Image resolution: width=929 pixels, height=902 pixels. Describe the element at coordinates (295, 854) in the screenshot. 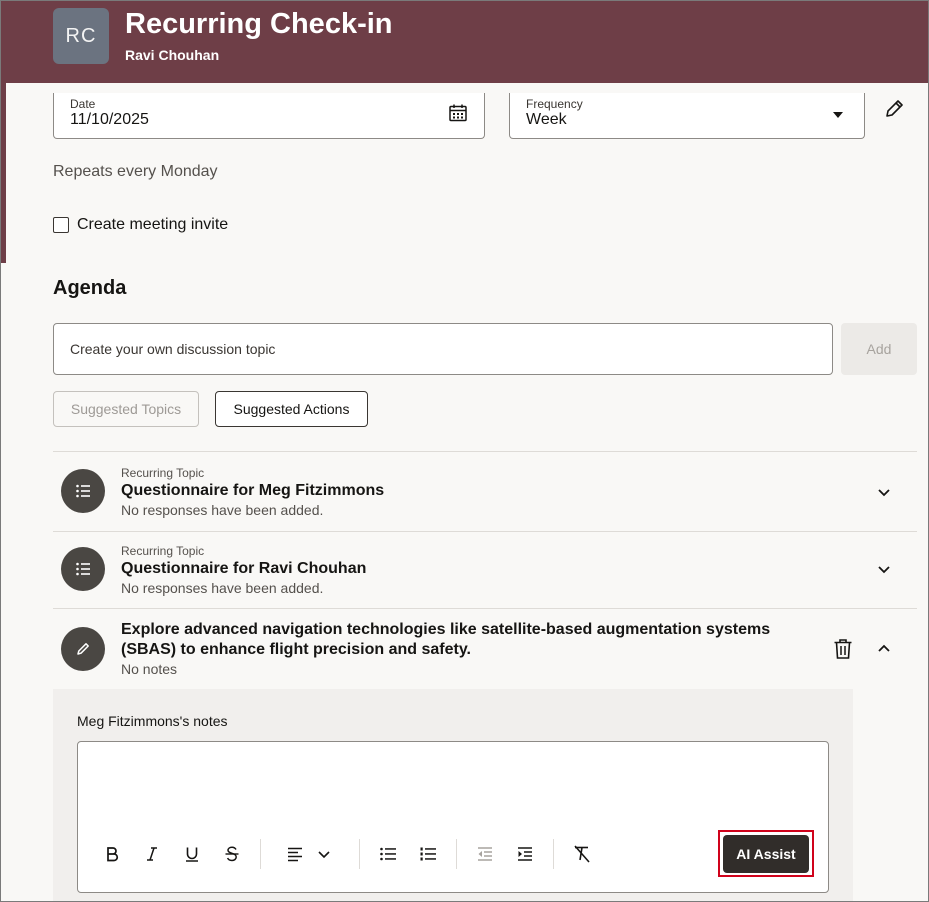

I see `align-left-icon` at that location.